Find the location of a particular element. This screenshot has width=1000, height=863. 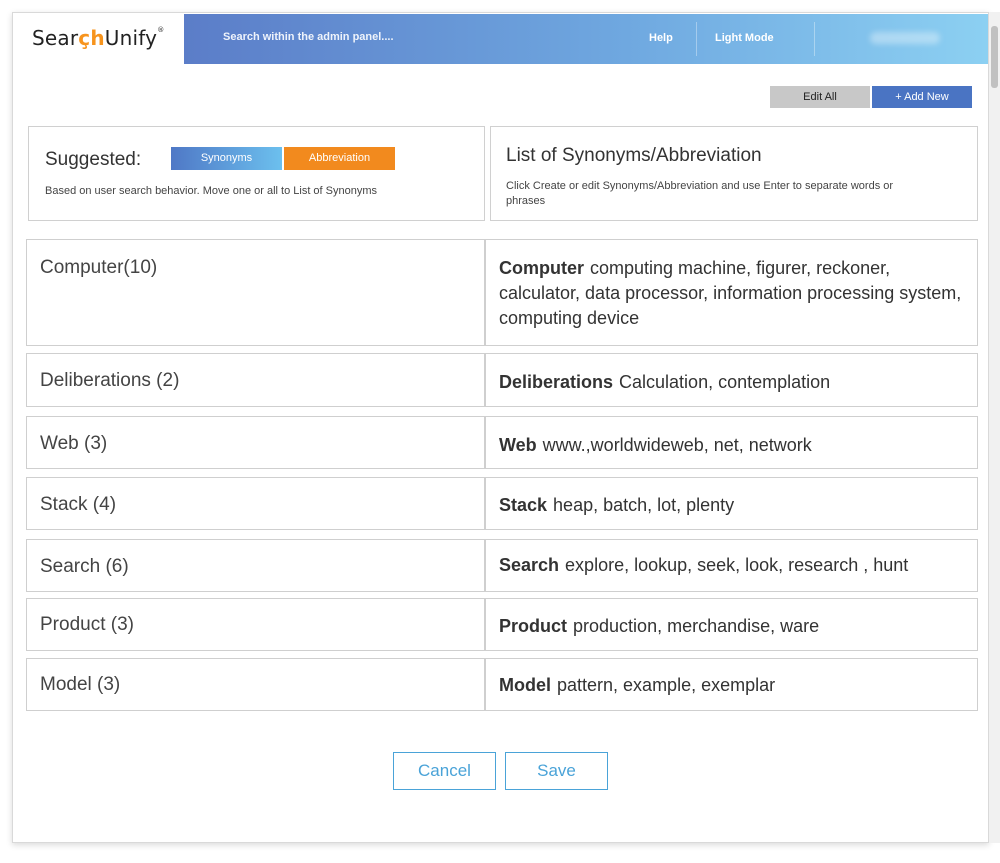

synonym-word: Product is located at coordinates (533, 626).